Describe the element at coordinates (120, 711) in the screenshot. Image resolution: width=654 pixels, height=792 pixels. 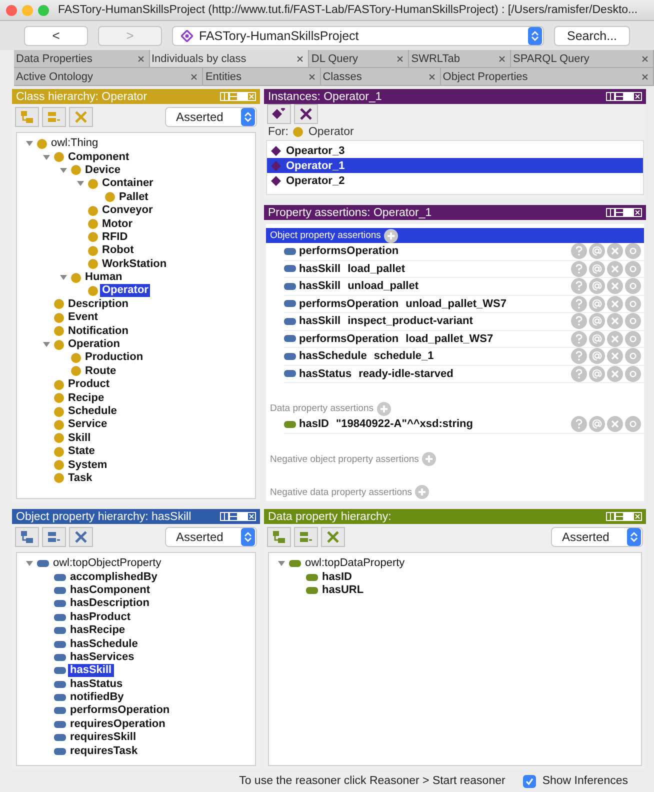
I see `tree-item: performsOperation` at that location.